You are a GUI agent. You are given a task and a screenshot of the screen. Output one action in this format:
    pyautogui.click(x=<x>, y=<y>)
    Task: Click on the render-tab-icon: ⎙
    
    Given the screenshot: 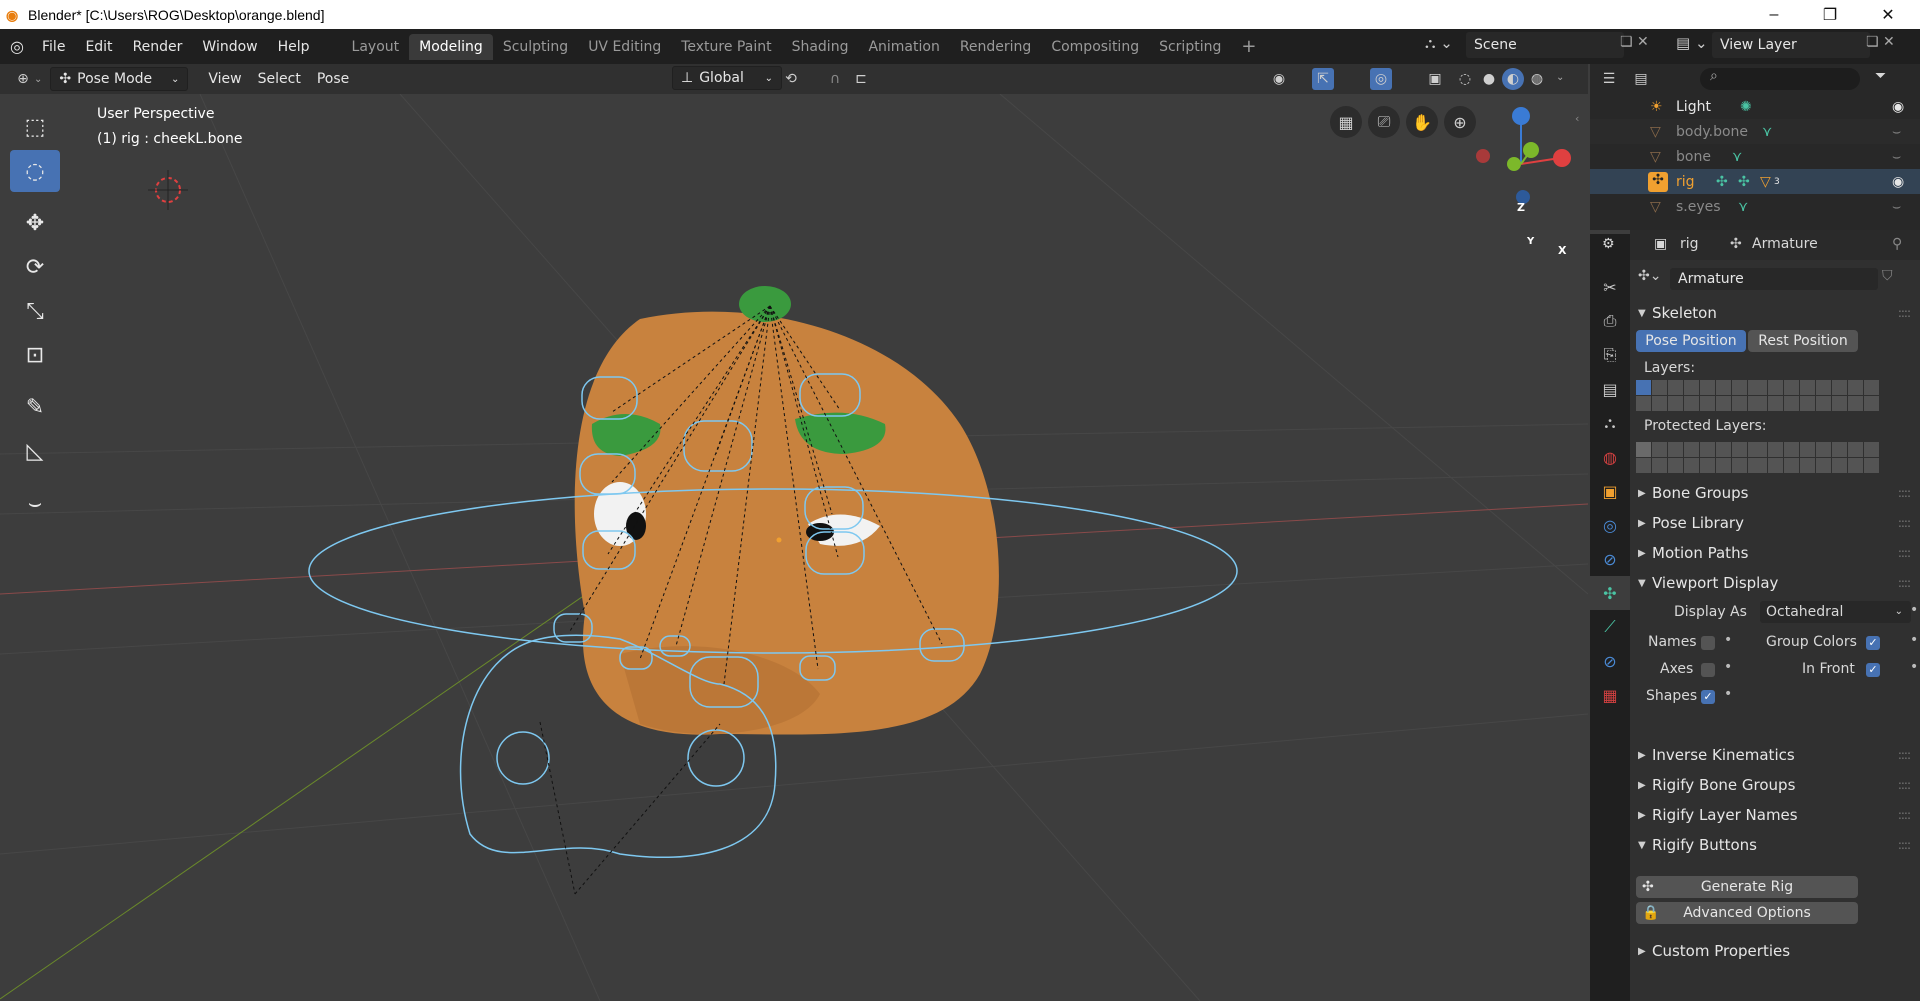 What is the action you would take?
    pyautogui.click(x=1610, y=321)
    